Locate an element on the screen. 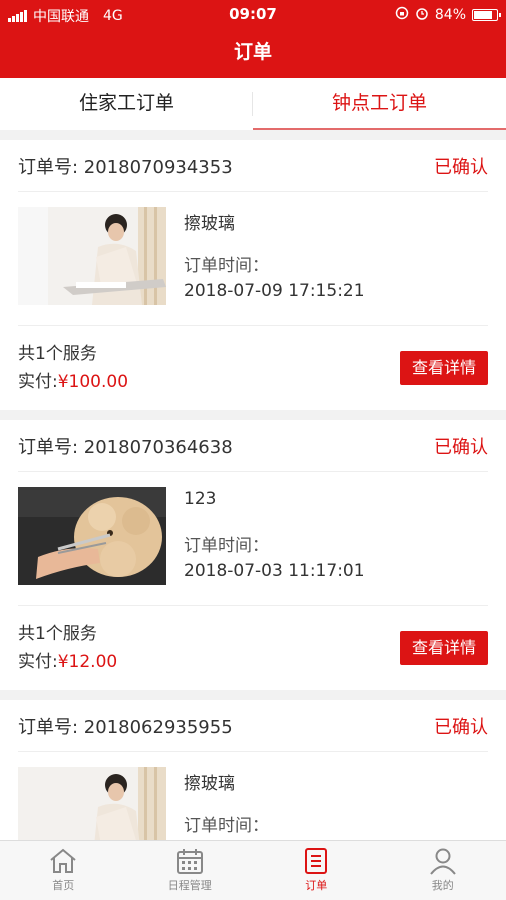 The width and height of the screenshot is (506, 900). alarm-icon is located at coordinates (422, 15).